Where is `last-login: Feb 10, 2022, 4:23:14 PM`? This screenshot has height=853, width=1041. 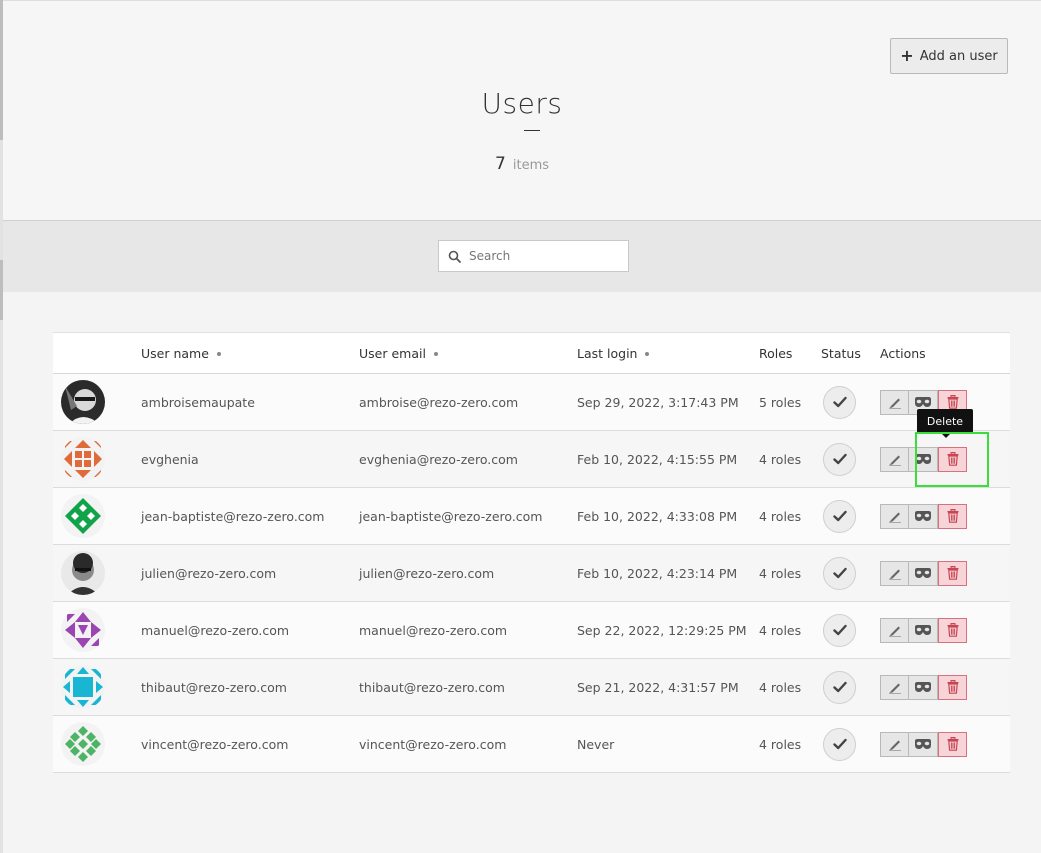 last-login: Feb 10, 2022, 4:23:14 PM is located at coordinates (657, 573).